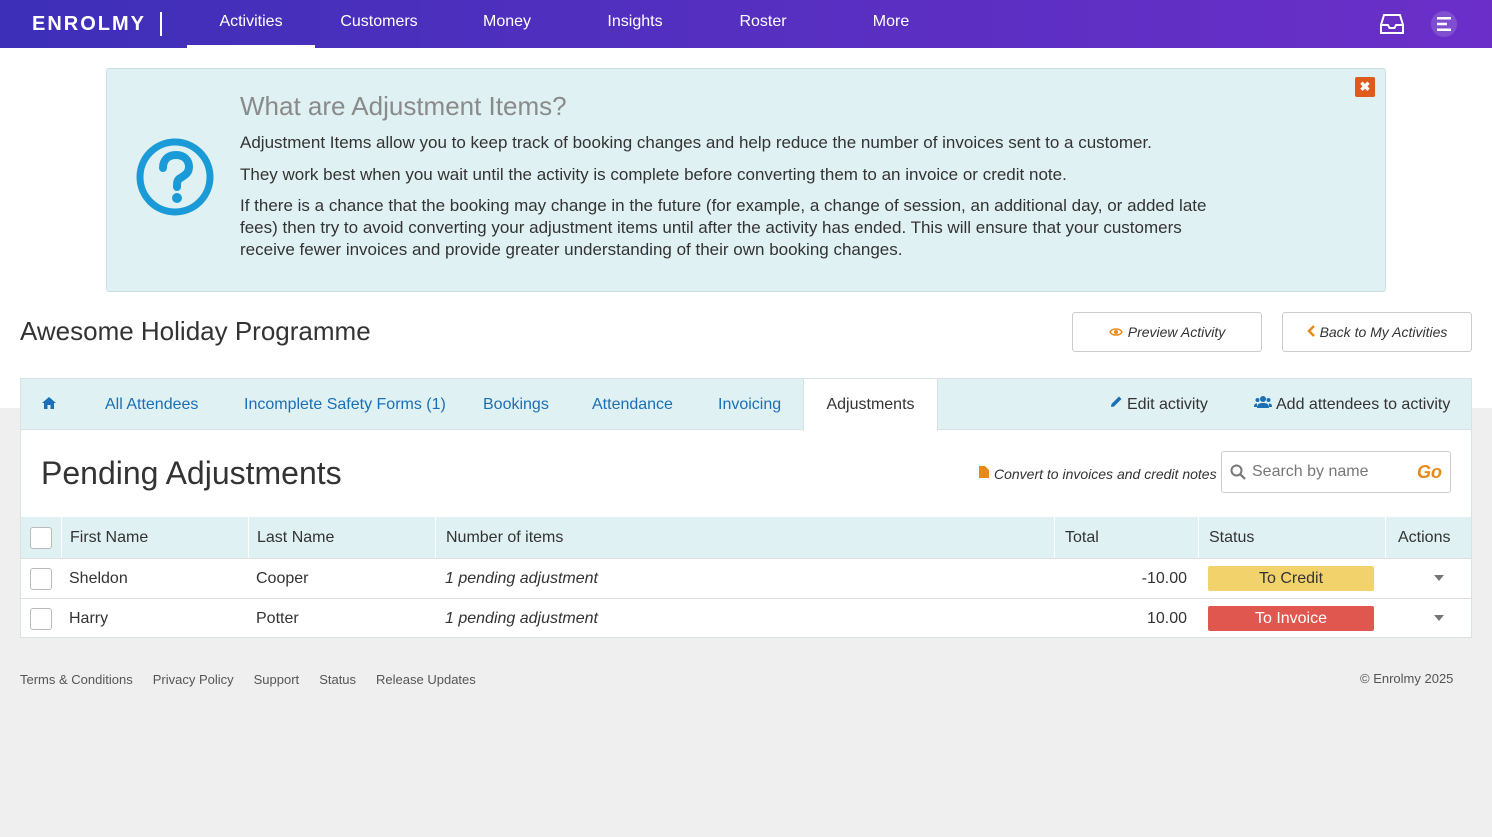 This screenshot has width=1492, height=837. I want to click on tab-invoicing: Invoicing, so click(749, 404).